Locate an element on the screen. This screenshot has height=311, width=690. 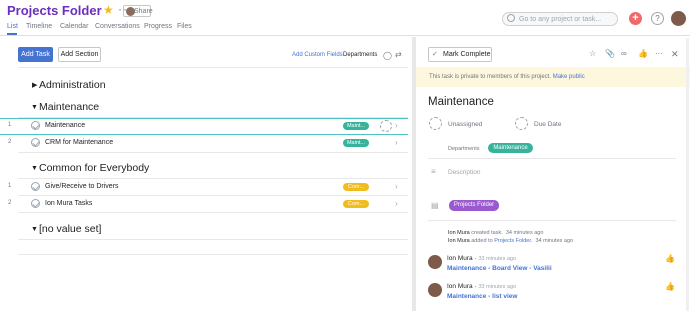
activity-entry: Ion Mura created task. 34 minutes ago is located at coordinates (495, 233).